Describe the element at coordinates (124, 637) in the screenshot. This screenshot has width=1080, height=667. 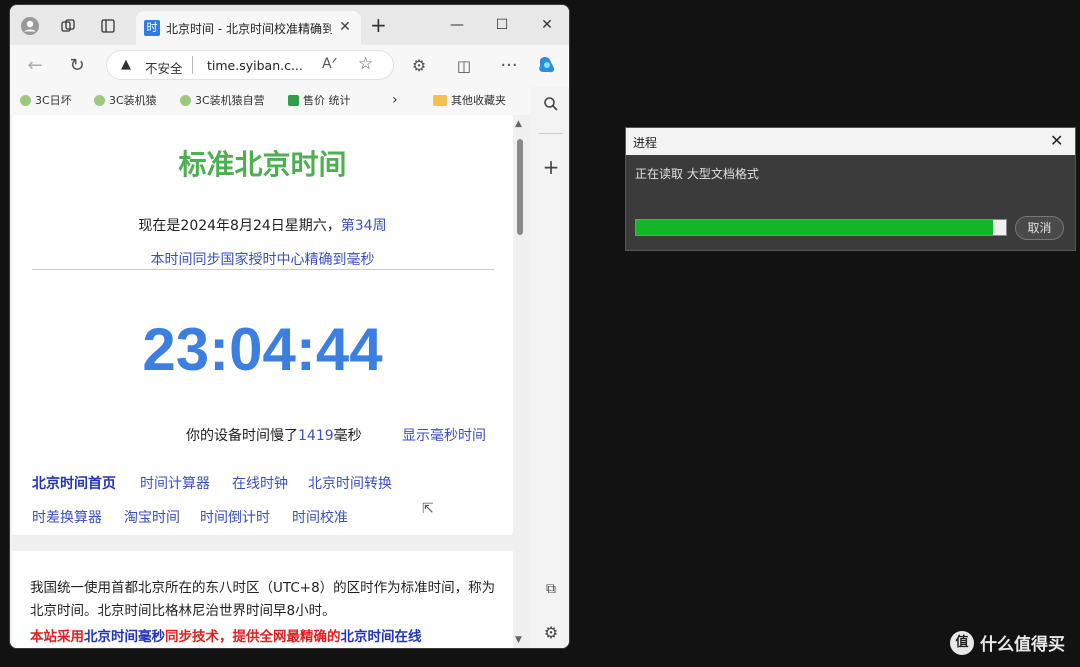
I see `intro-bold-link: 北京时间毫秒` at that location.